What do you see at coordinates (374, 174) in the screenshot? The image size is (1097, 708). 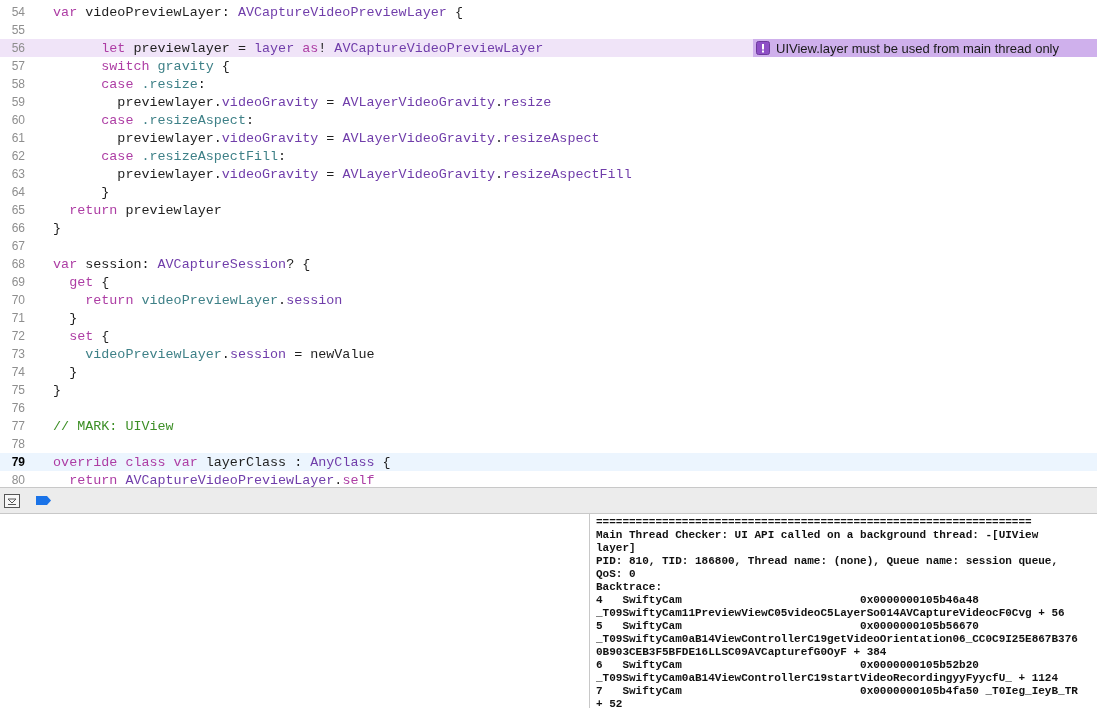 I see `code-line: previewlayer.videoGravity = AVLayerVideoGravity.resizeAspectFill` at bounding box center [374, 174].